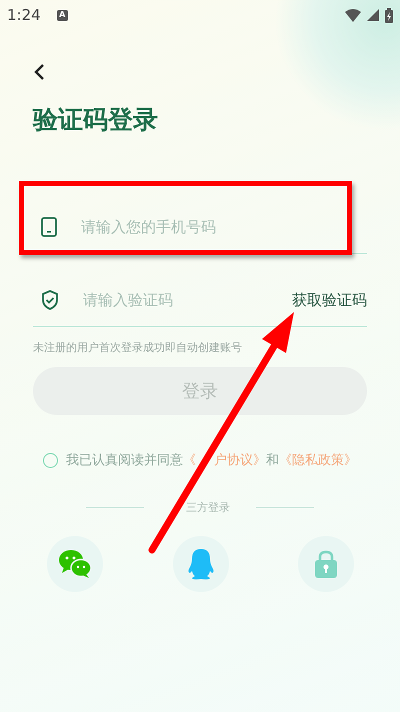 Image resolution: width=400 pixels, height=712 pixels. I want to click on register-hint: 未注册的用户首次登录成功即自动创建账号, so click(138, 347).